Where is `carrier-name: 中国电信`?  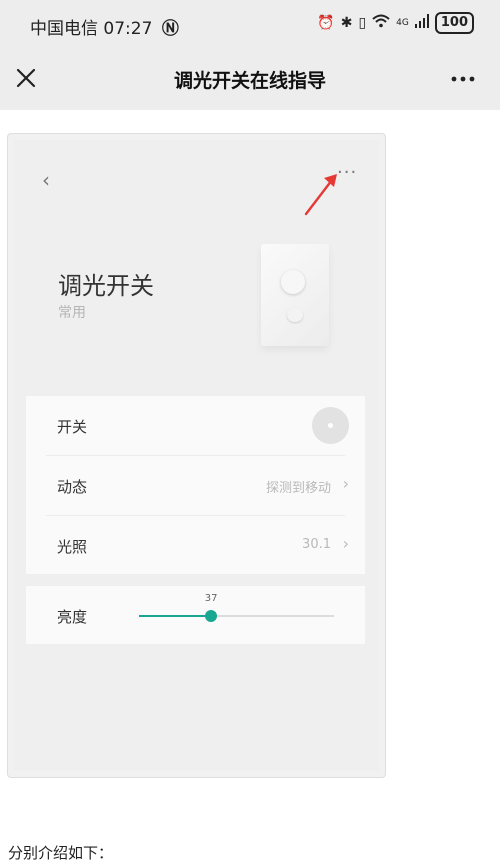 carrier-name: 中国电信 is located at coordinates (64, 29).